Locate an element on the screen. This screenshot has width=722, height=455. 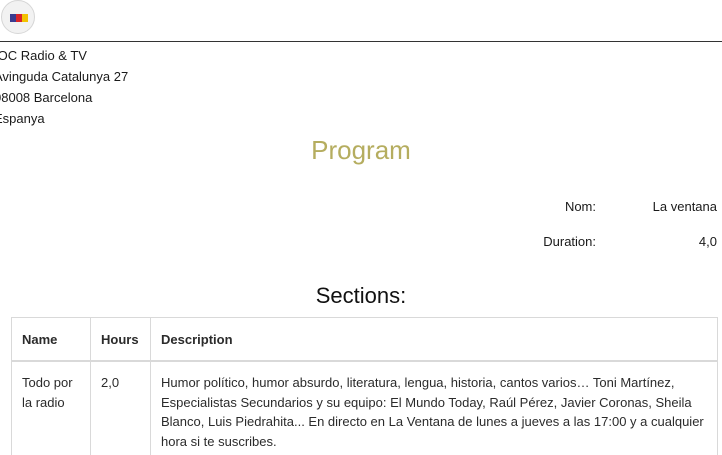
flag-stripes is located at coordinates (19, 18).